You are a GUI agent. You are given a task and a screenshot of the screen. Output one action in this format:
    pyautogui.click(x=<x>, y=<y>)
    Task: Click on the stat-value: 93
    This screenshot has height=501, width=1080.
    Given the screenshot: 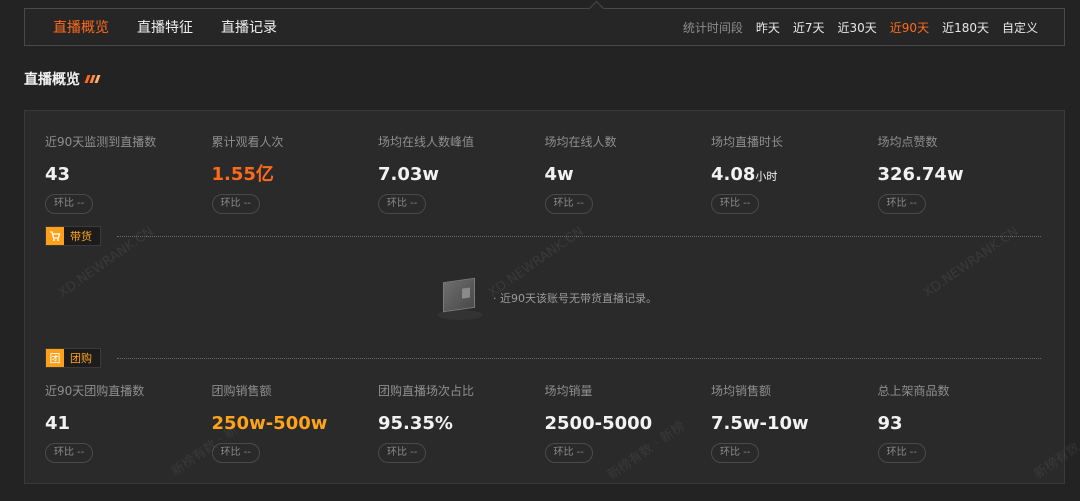 What is the action you would take?
    pyautogui.click(x=890, y=423)
    